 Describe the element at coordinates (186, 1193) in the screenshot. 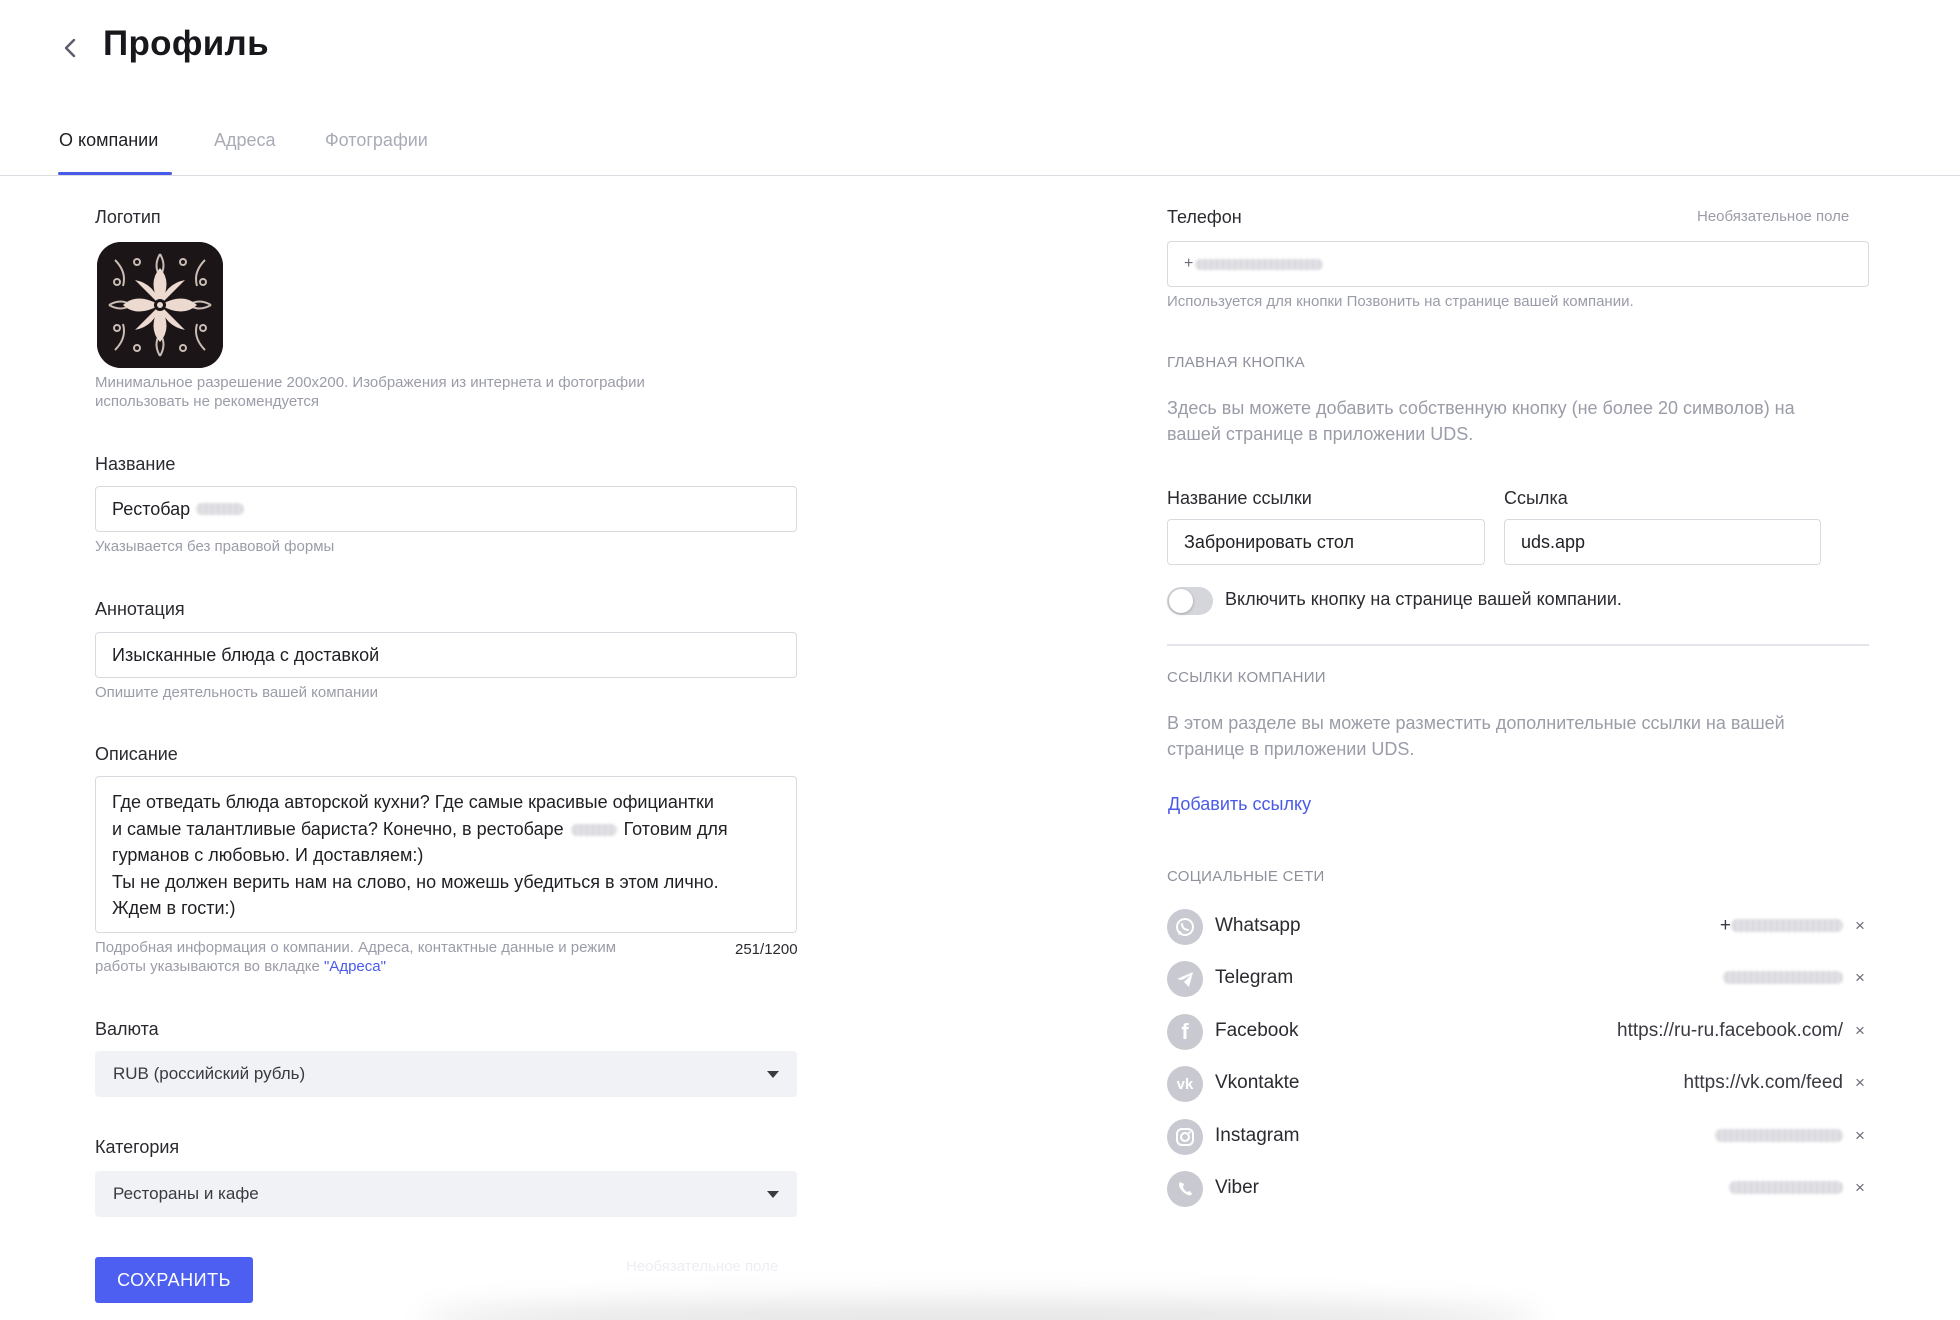

I see `category-value: Рестораны и кафе` at that location.